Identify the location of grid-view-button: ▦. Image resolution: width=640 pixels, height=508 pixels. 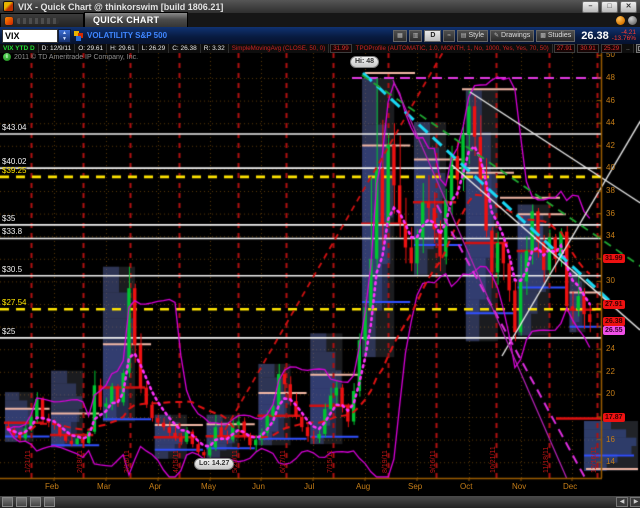
(400, 35).